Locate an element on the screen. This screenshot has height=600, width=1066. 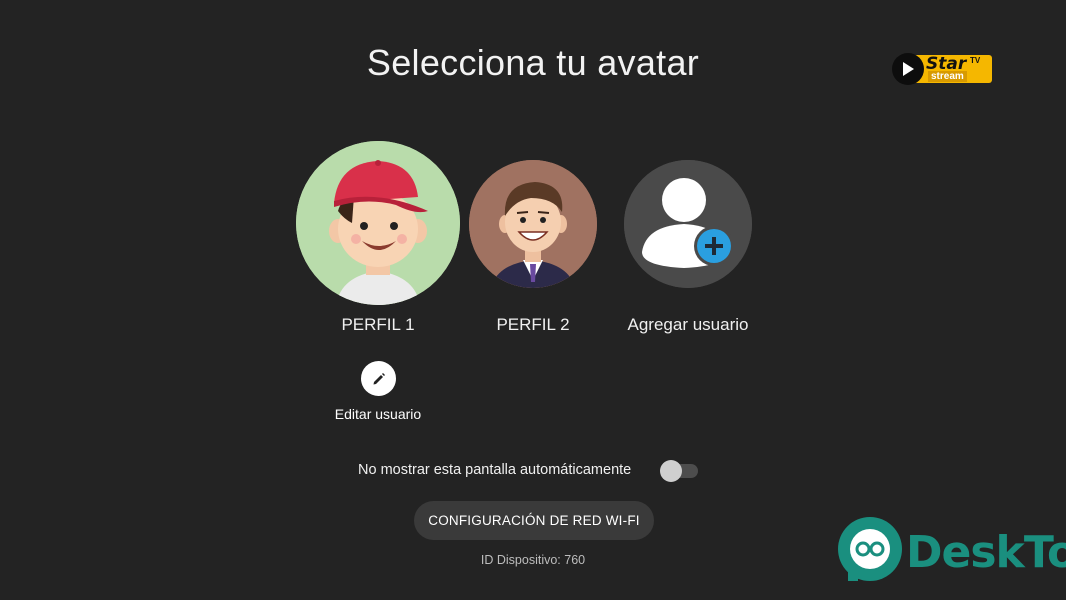
edit-user-label: Editar usuario is located at coordinates (378, 414).